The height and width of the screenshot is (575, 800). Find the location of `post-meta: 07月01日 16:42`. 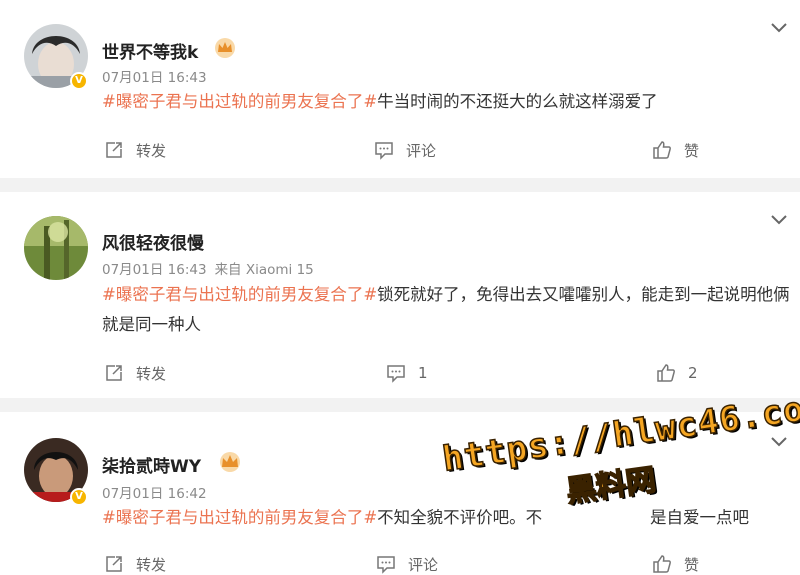

post-meta: 07月01日 16:42 is located at coordinates (154, 492).